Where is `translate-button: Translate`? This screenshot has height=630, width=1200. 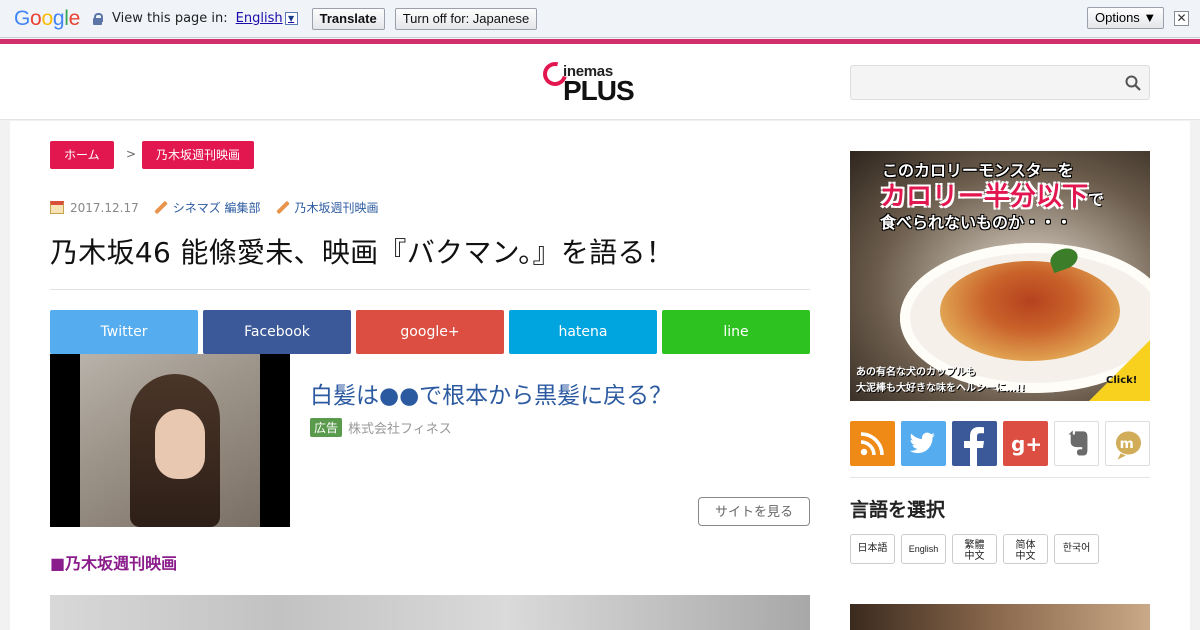
translate-button: Translate is located at coordinates (348, 18).